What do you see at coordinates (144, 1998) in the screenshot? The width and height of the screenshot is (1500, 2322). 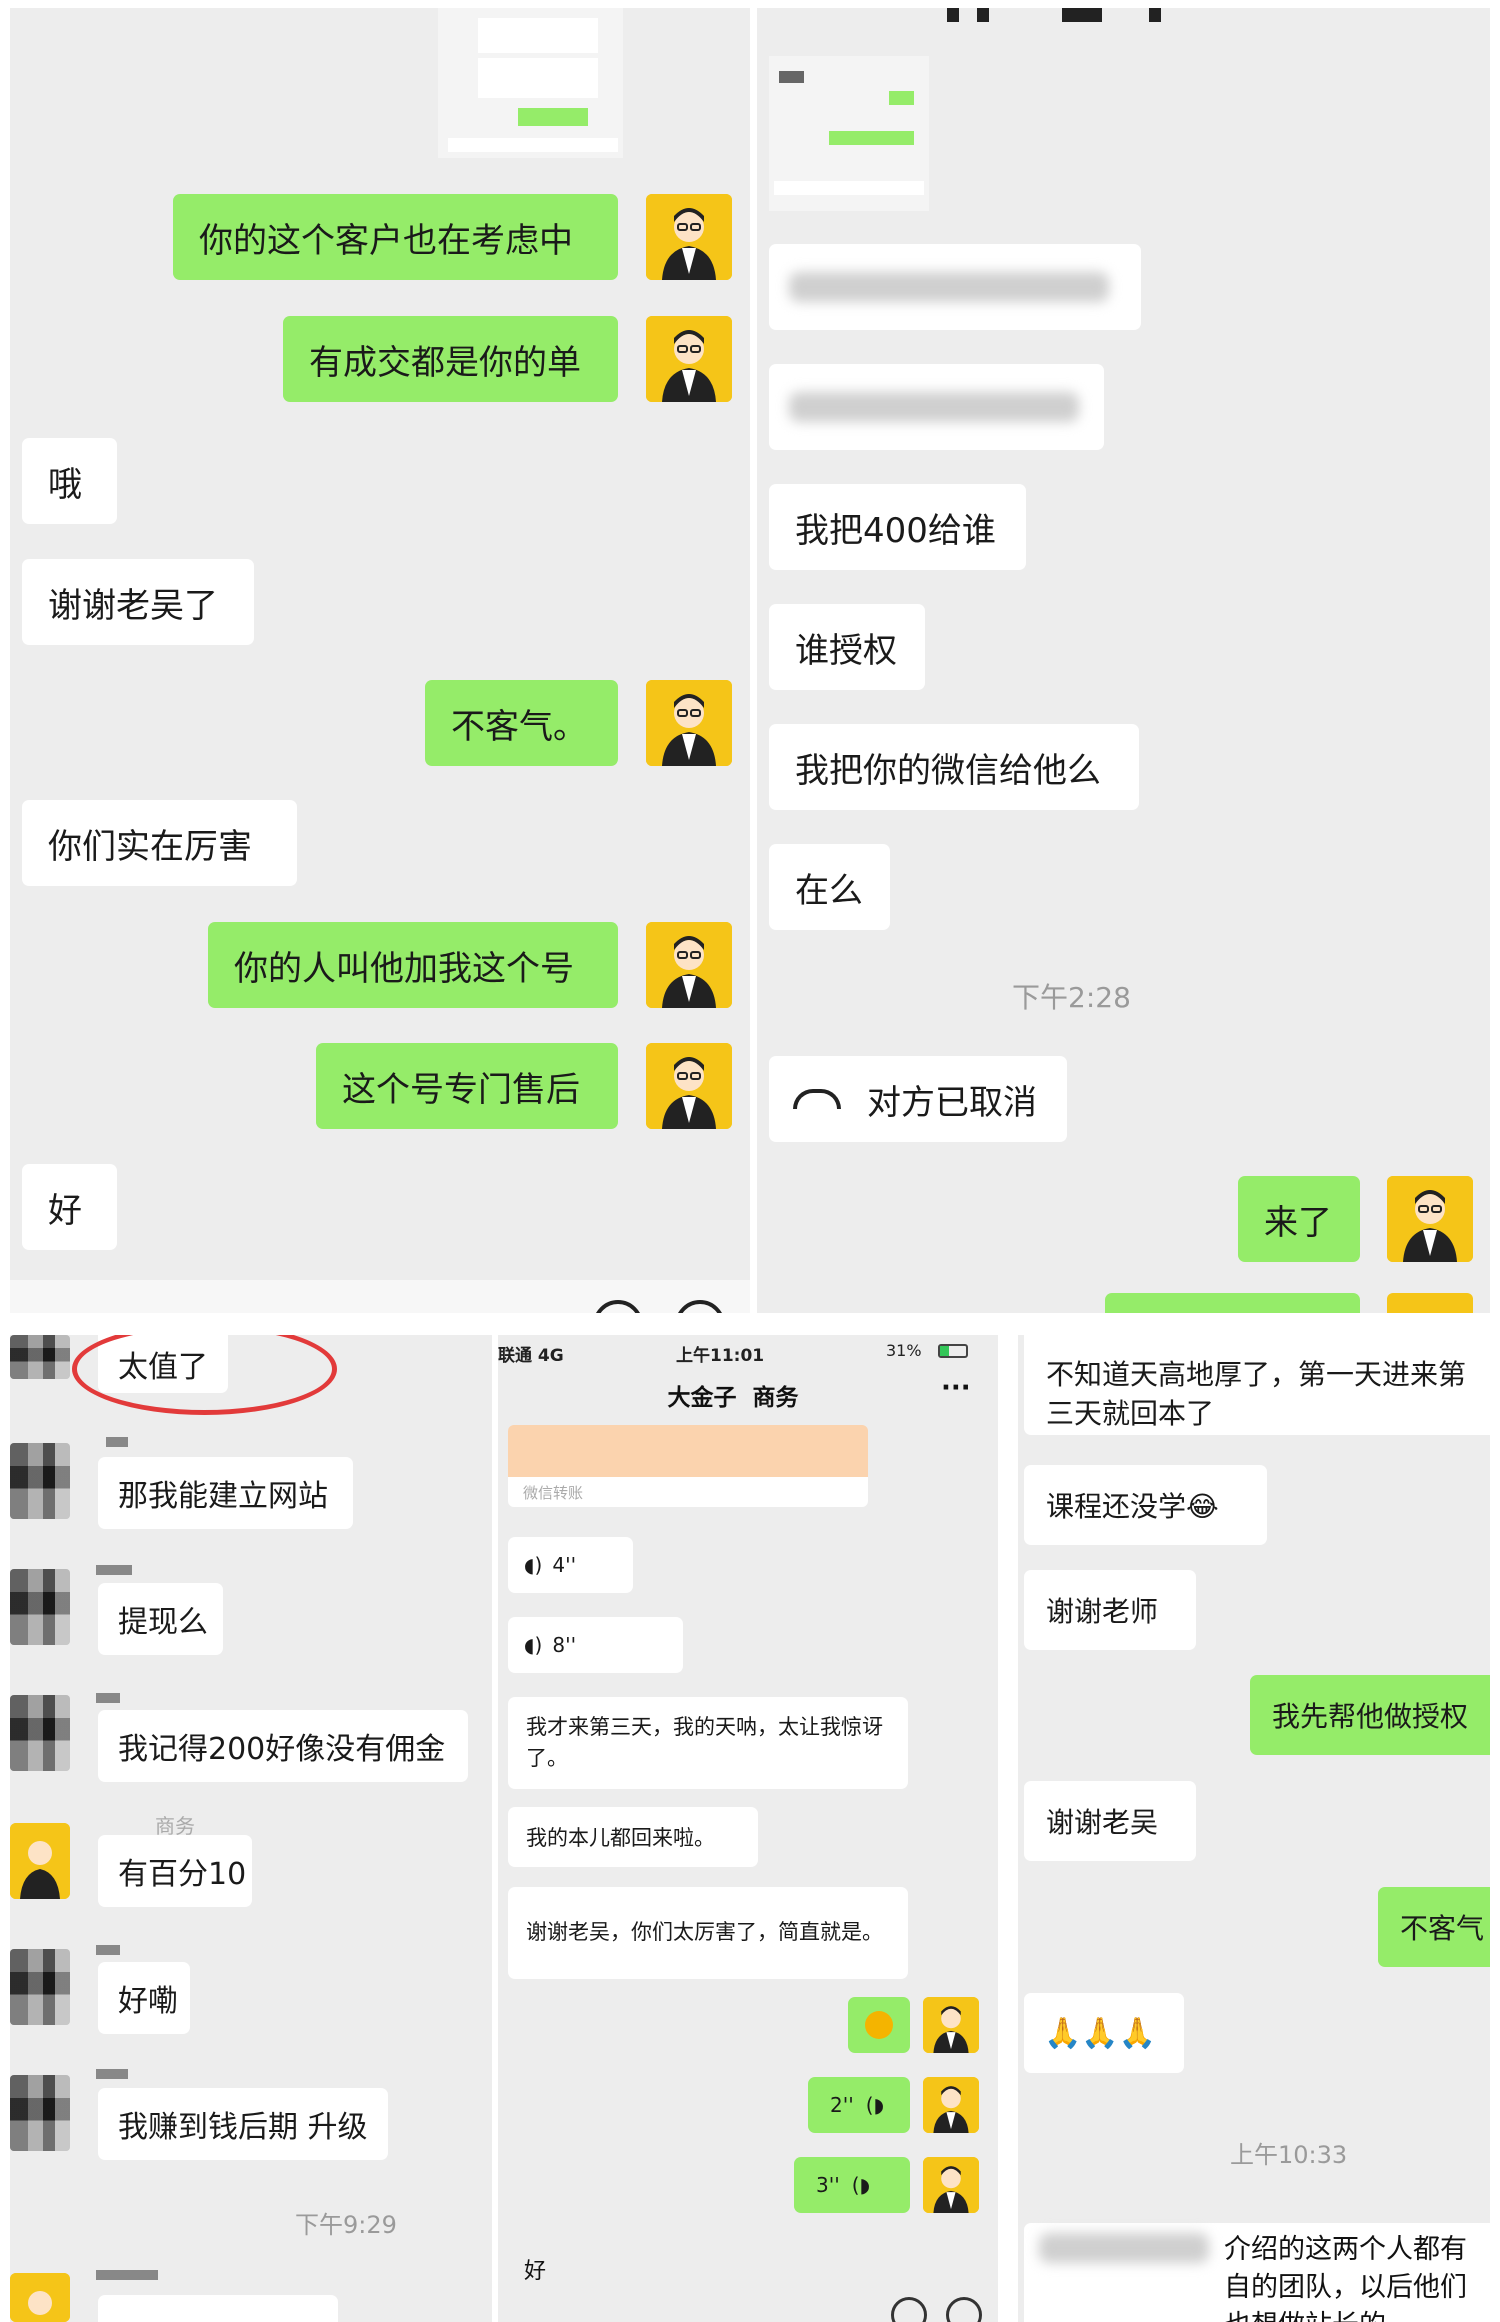 I see `message-bubble: 好嘞` at bounding box center [144, 1998].